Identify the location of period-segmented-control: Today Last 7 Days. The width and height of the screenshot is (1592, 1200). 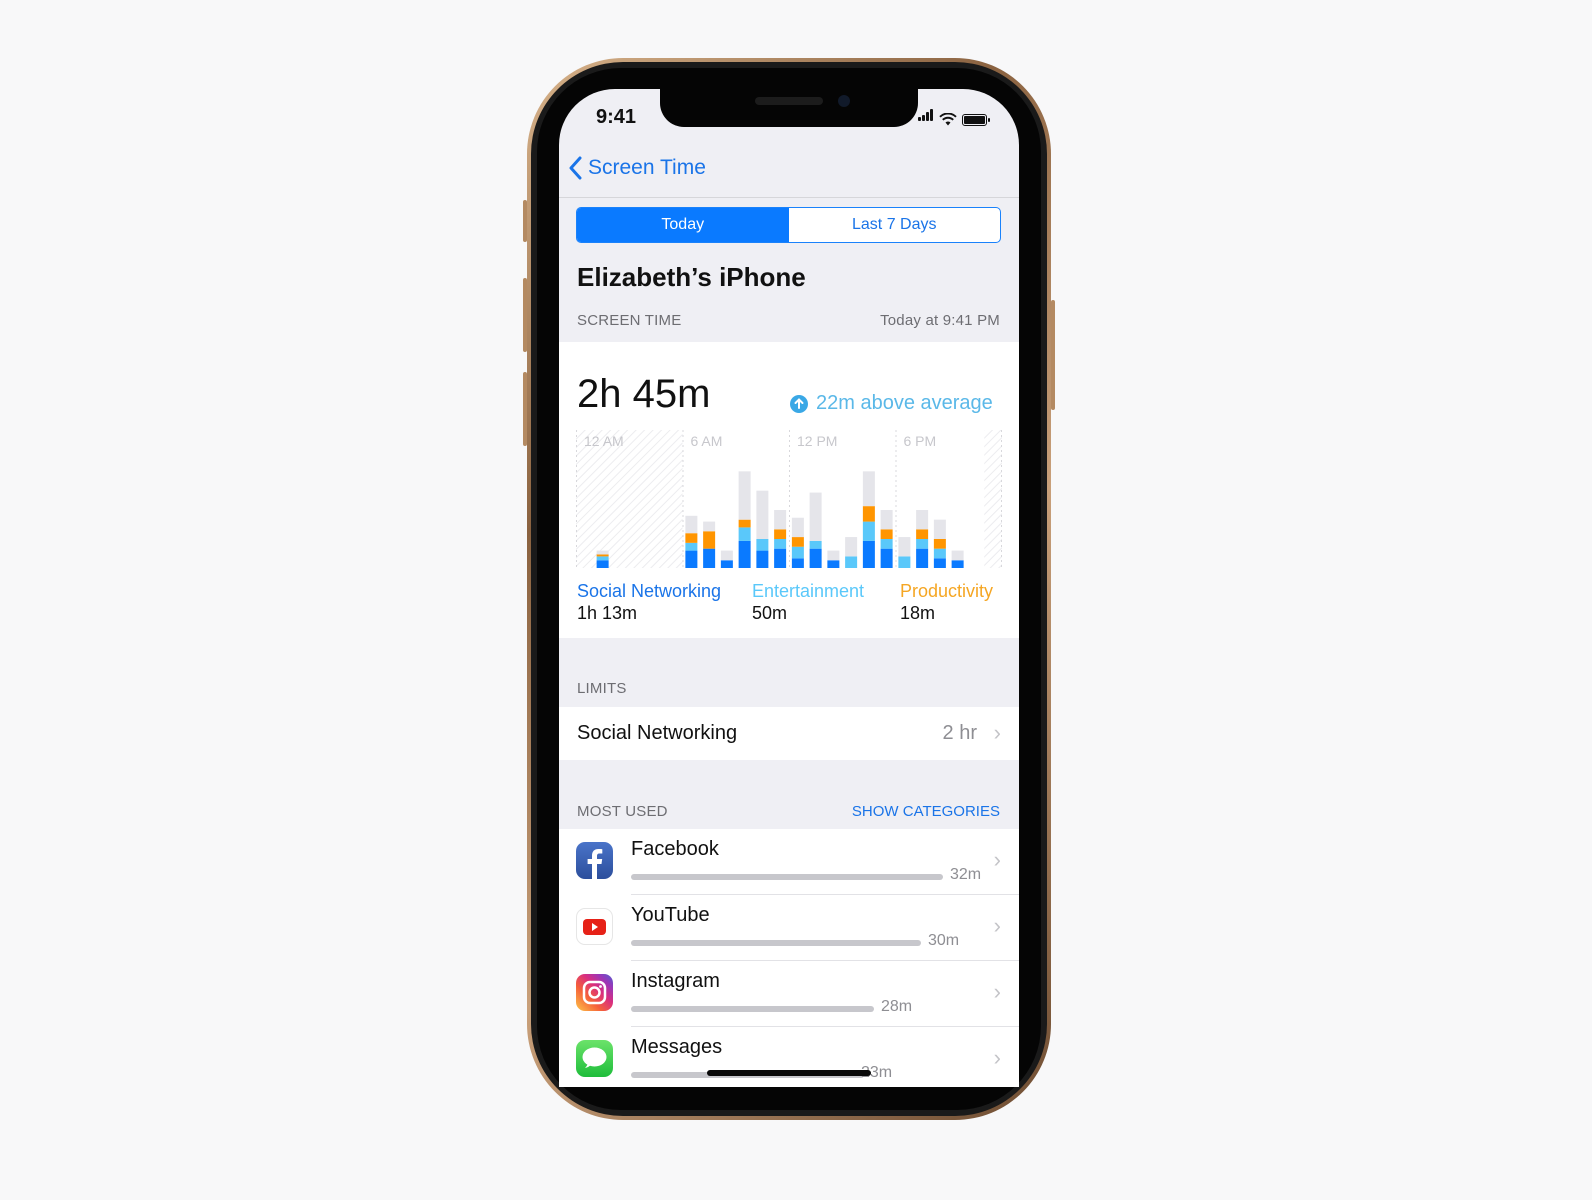
(788, 225).